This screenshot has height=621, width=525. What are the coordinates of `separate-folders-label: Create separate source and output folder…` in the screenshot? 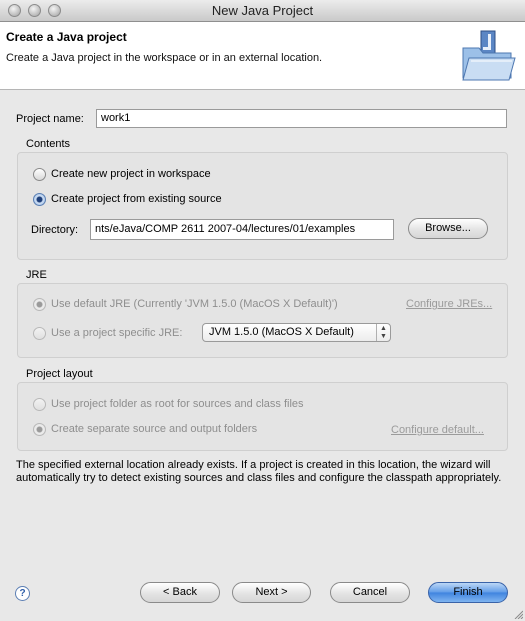 It's located at (154, 429).